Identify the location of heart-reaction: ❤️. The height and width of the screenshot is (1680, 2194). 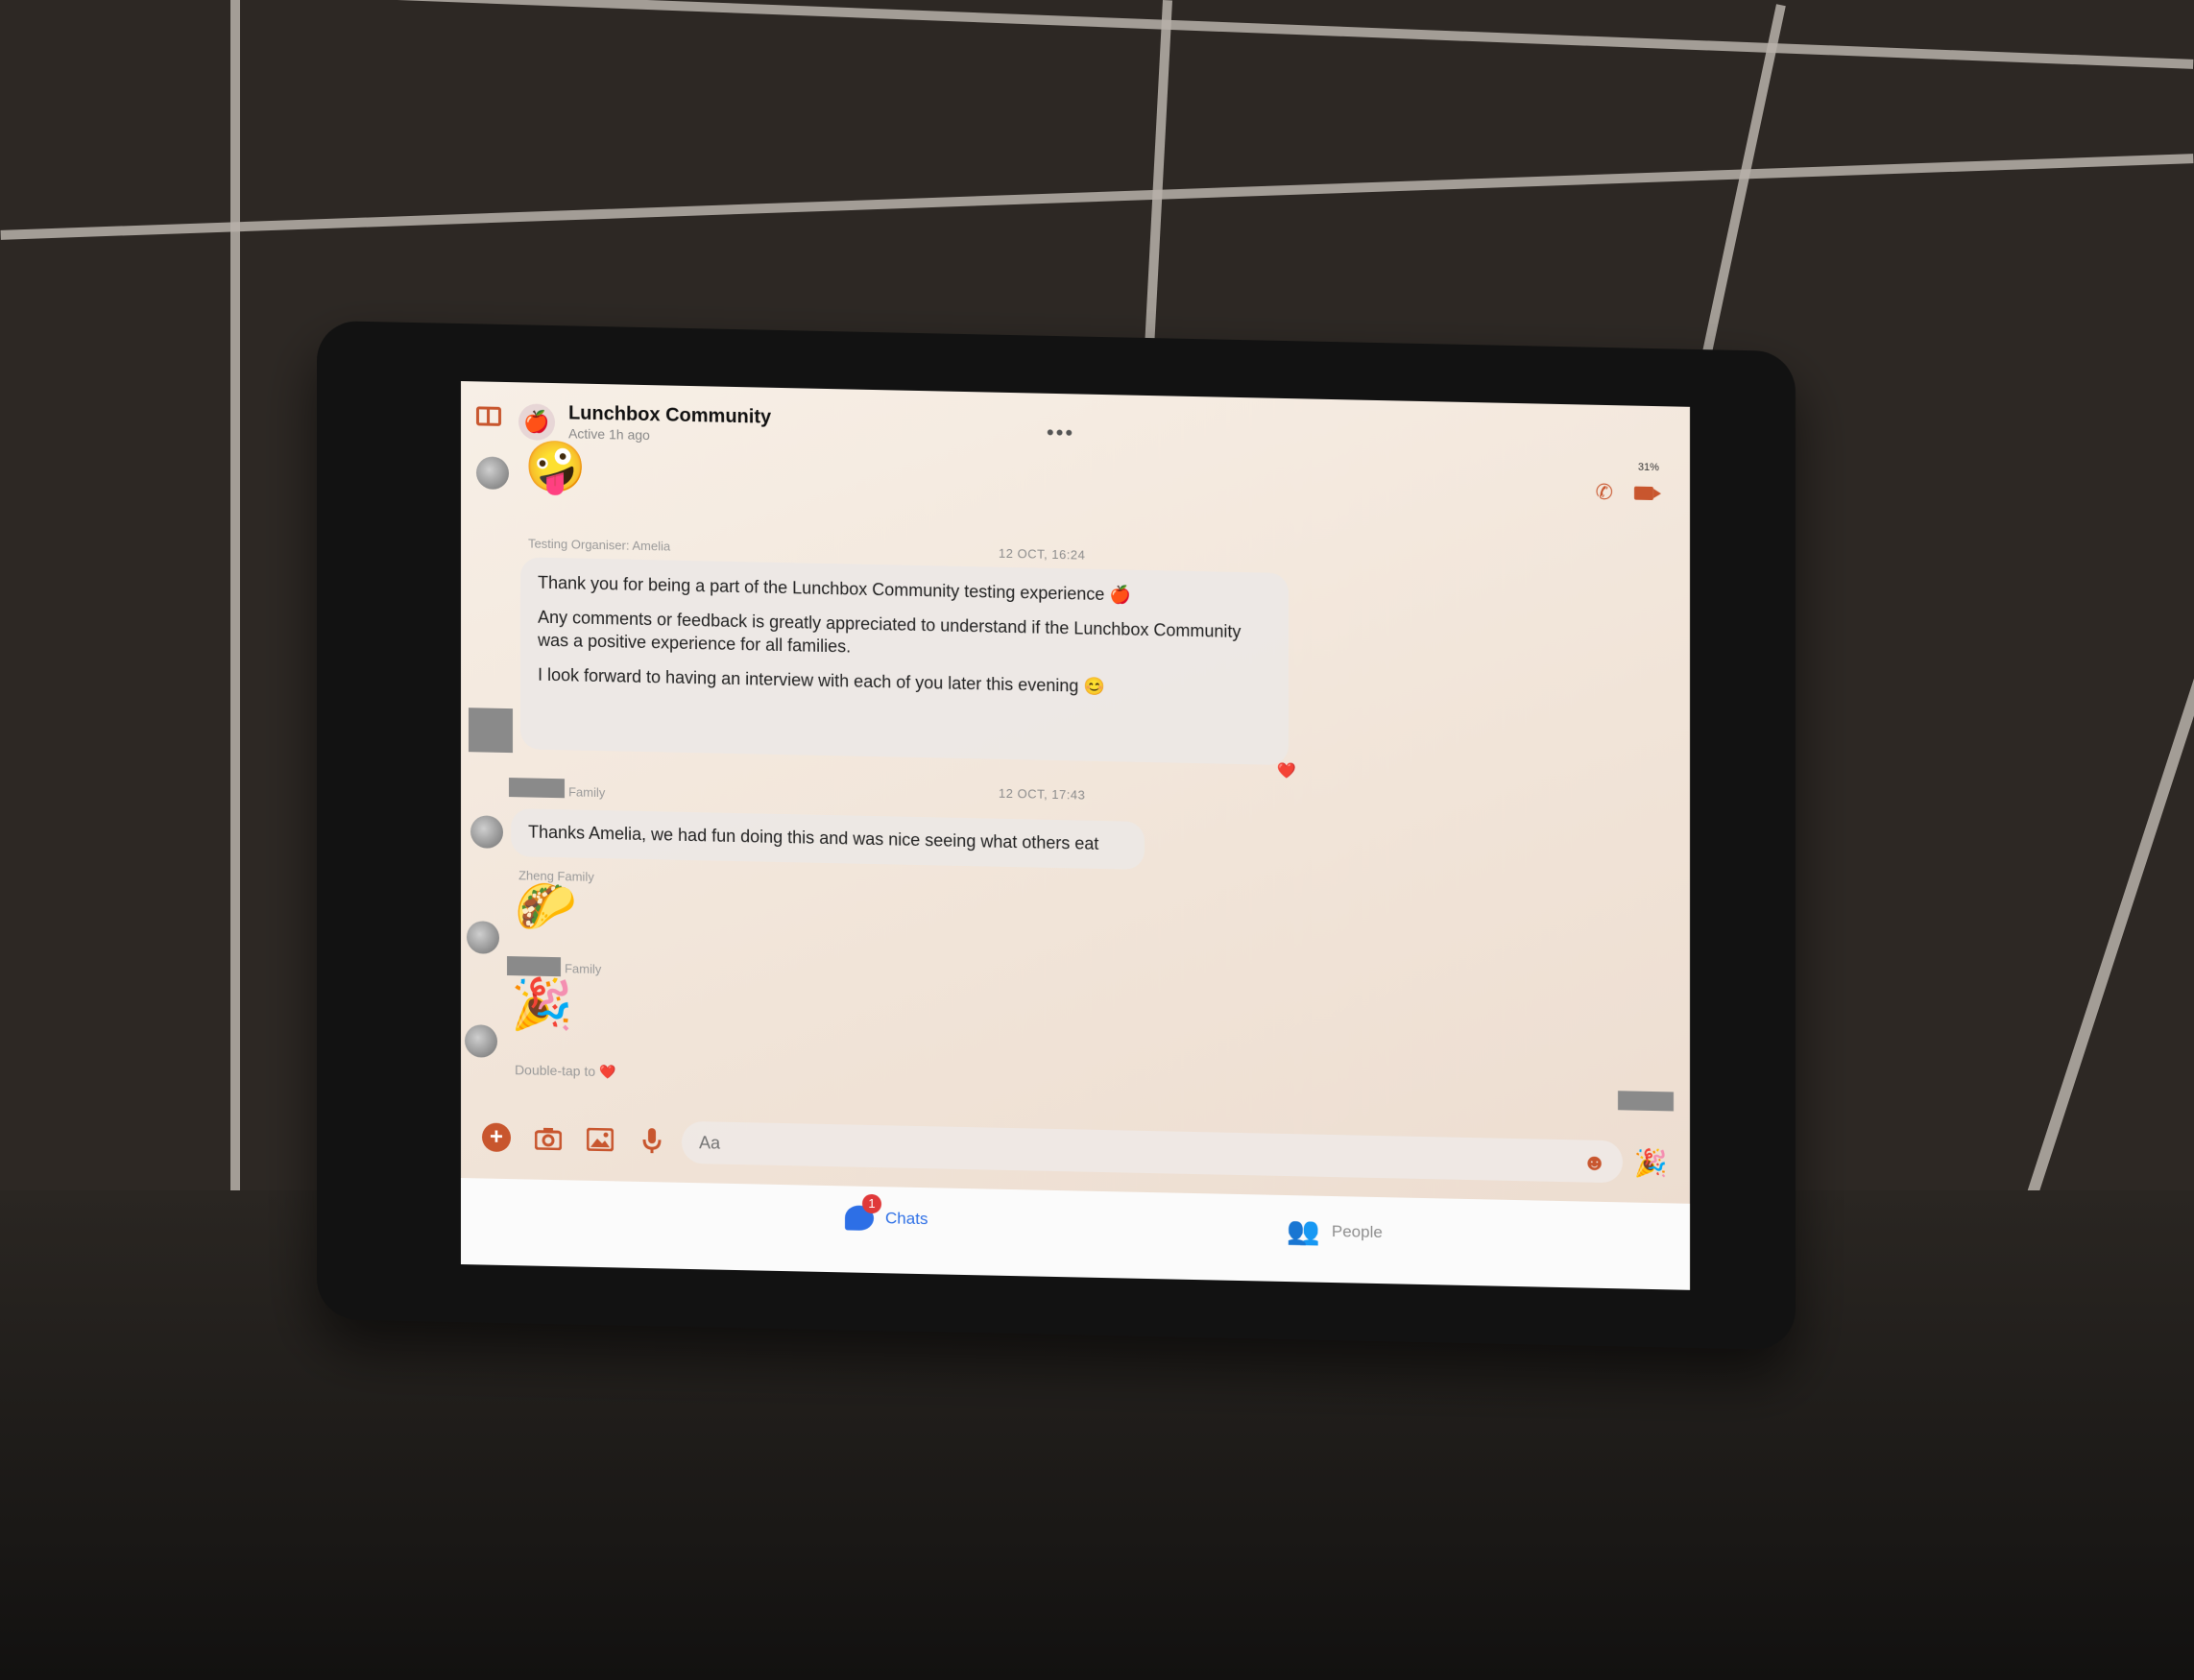
(1286, 770).